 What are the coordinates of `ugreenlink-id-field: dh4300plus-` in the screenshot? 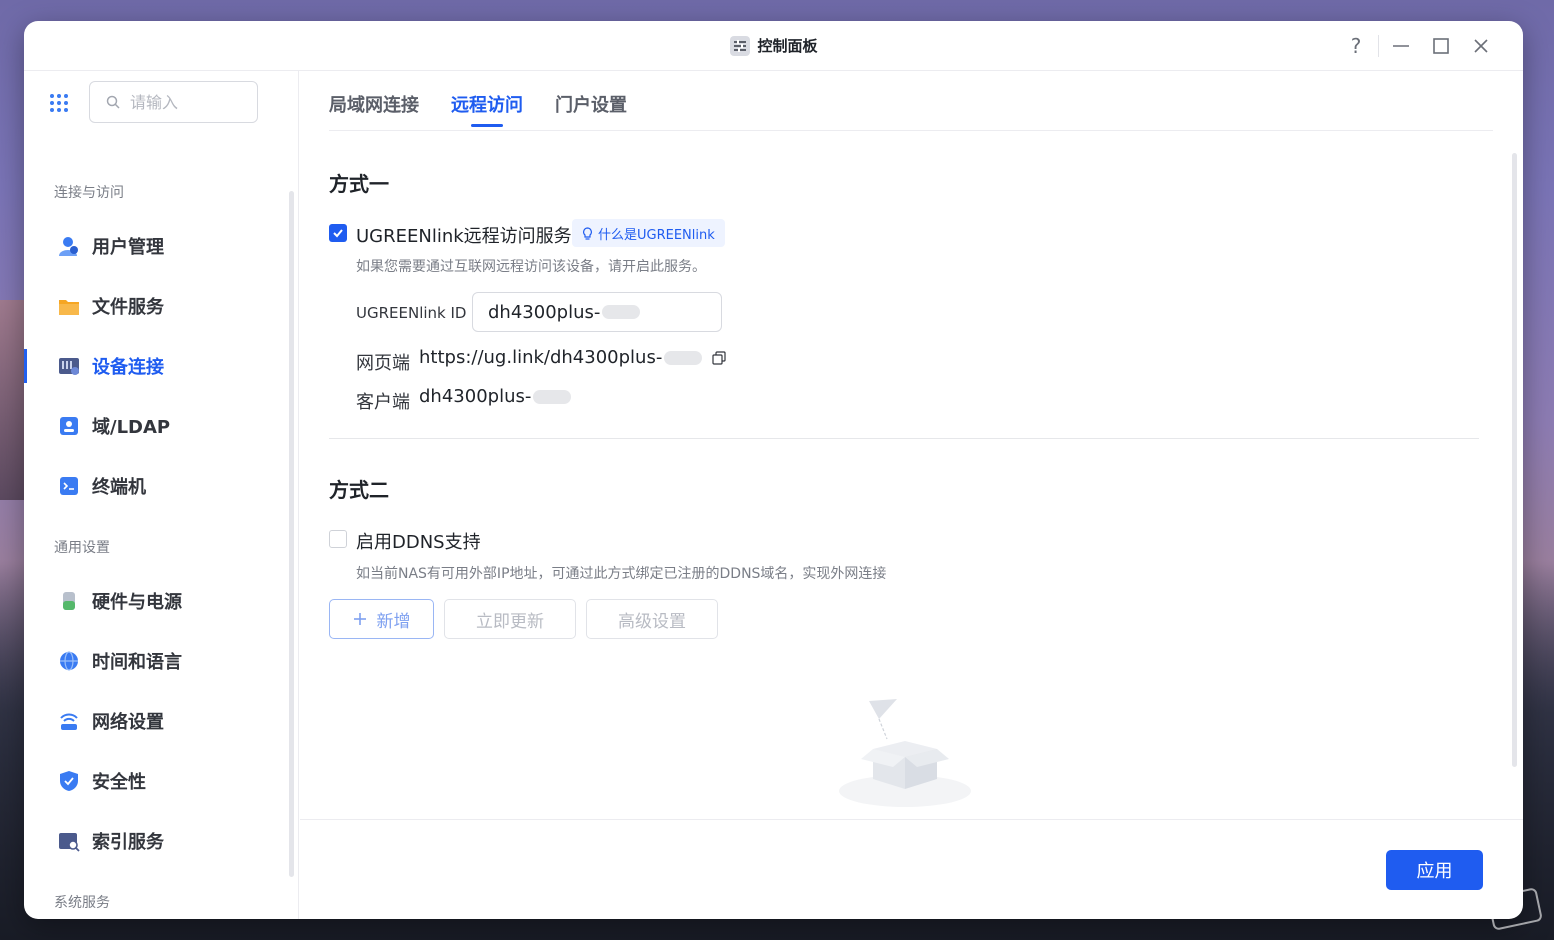 It's located at (597, 312).